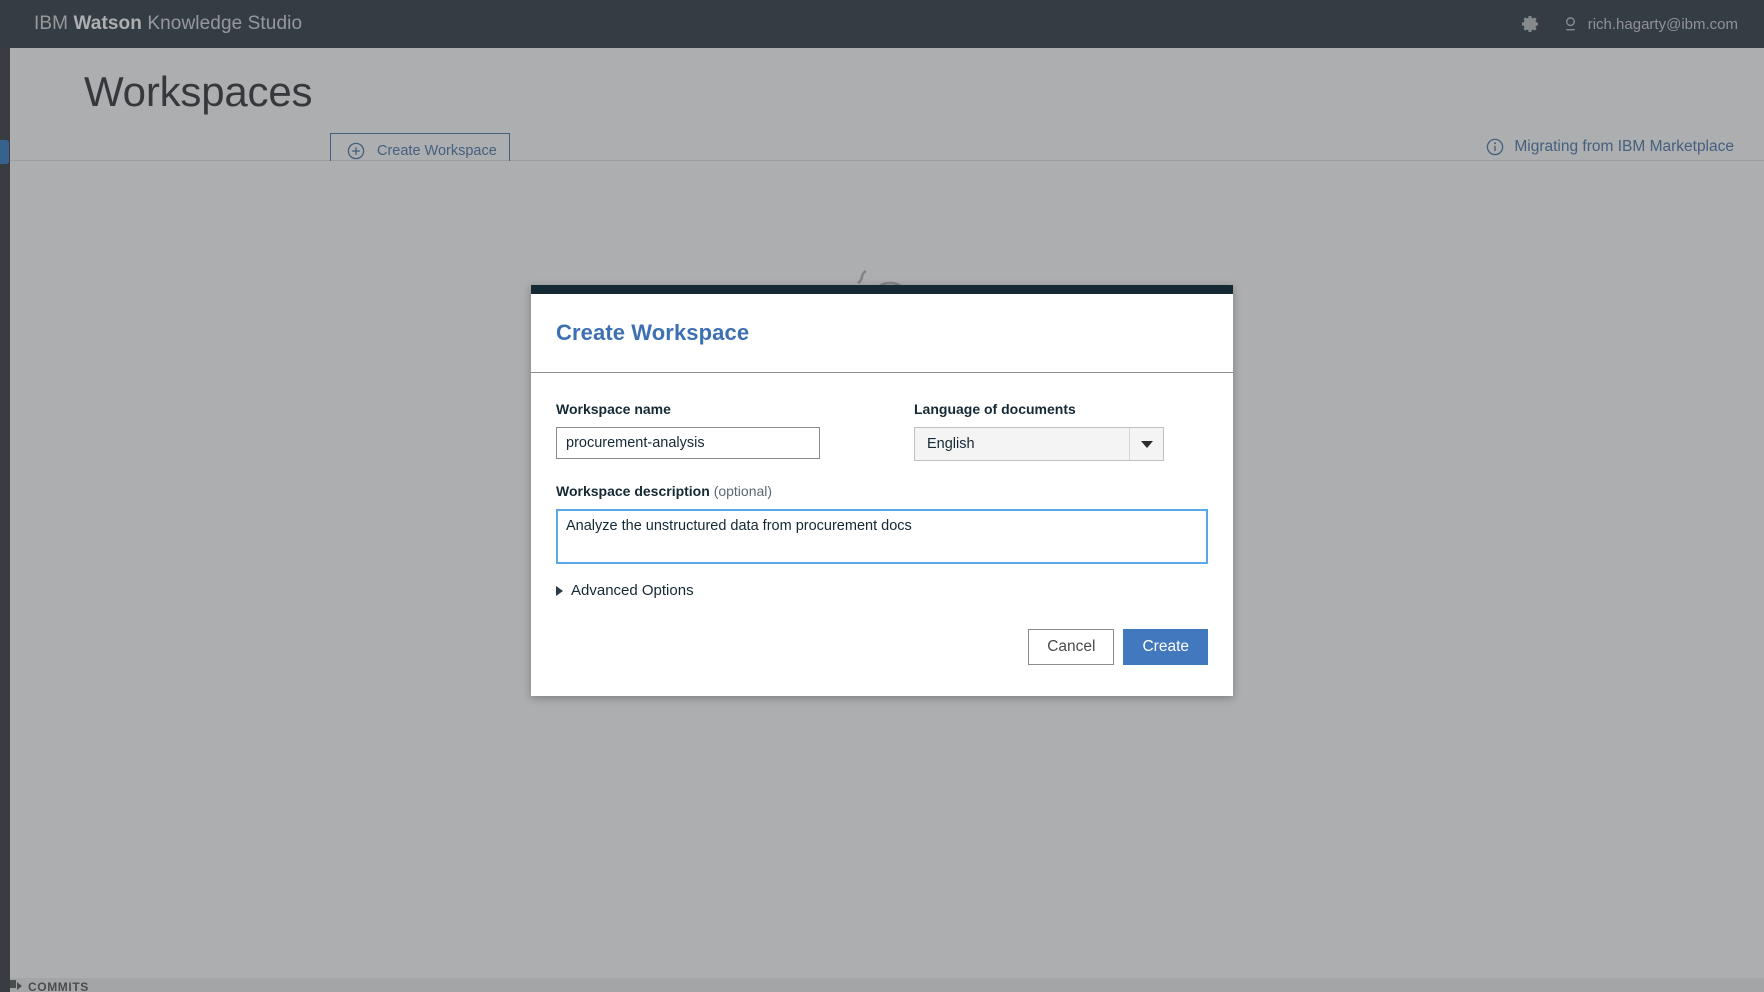 The height and width of the screenshot is (992, 1764). Describe the element at coordinates (632, 590) in the screenshot. I see `advanced-options-label: Advanced Options` at that location.